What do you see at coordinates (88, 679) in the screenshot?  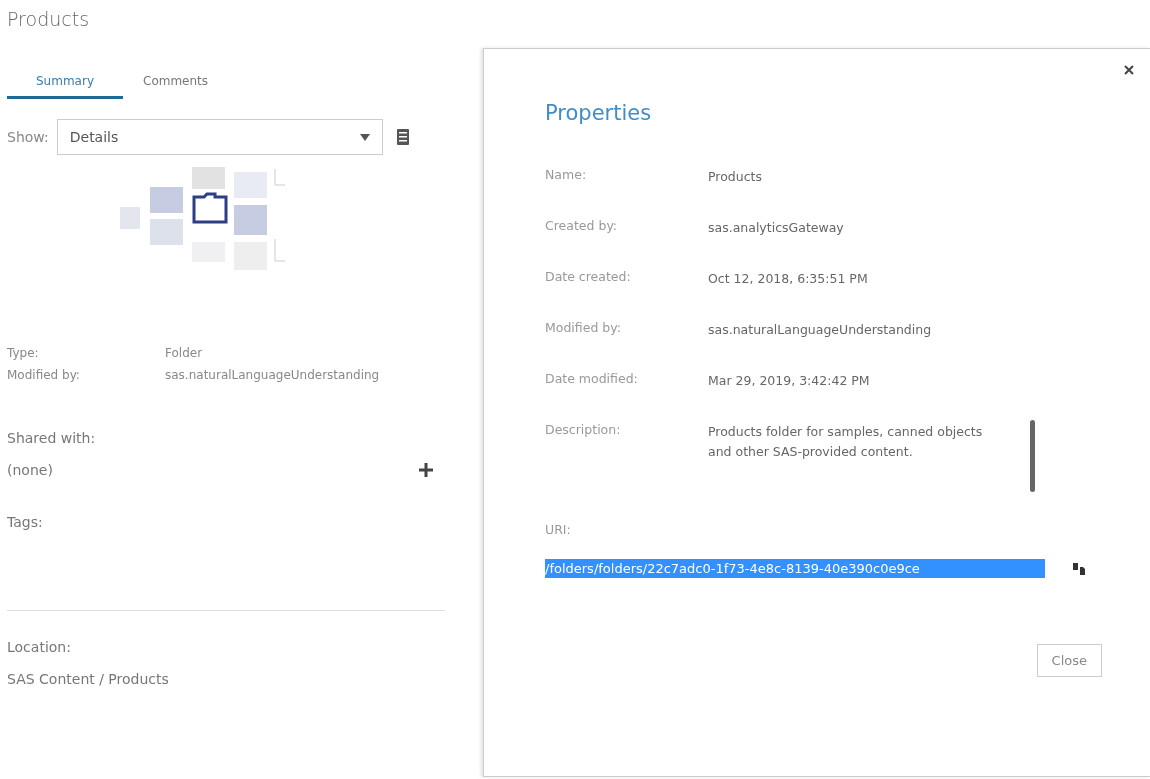 I see `location-path: SAS Content / Products` at bounding box center [88, 679].